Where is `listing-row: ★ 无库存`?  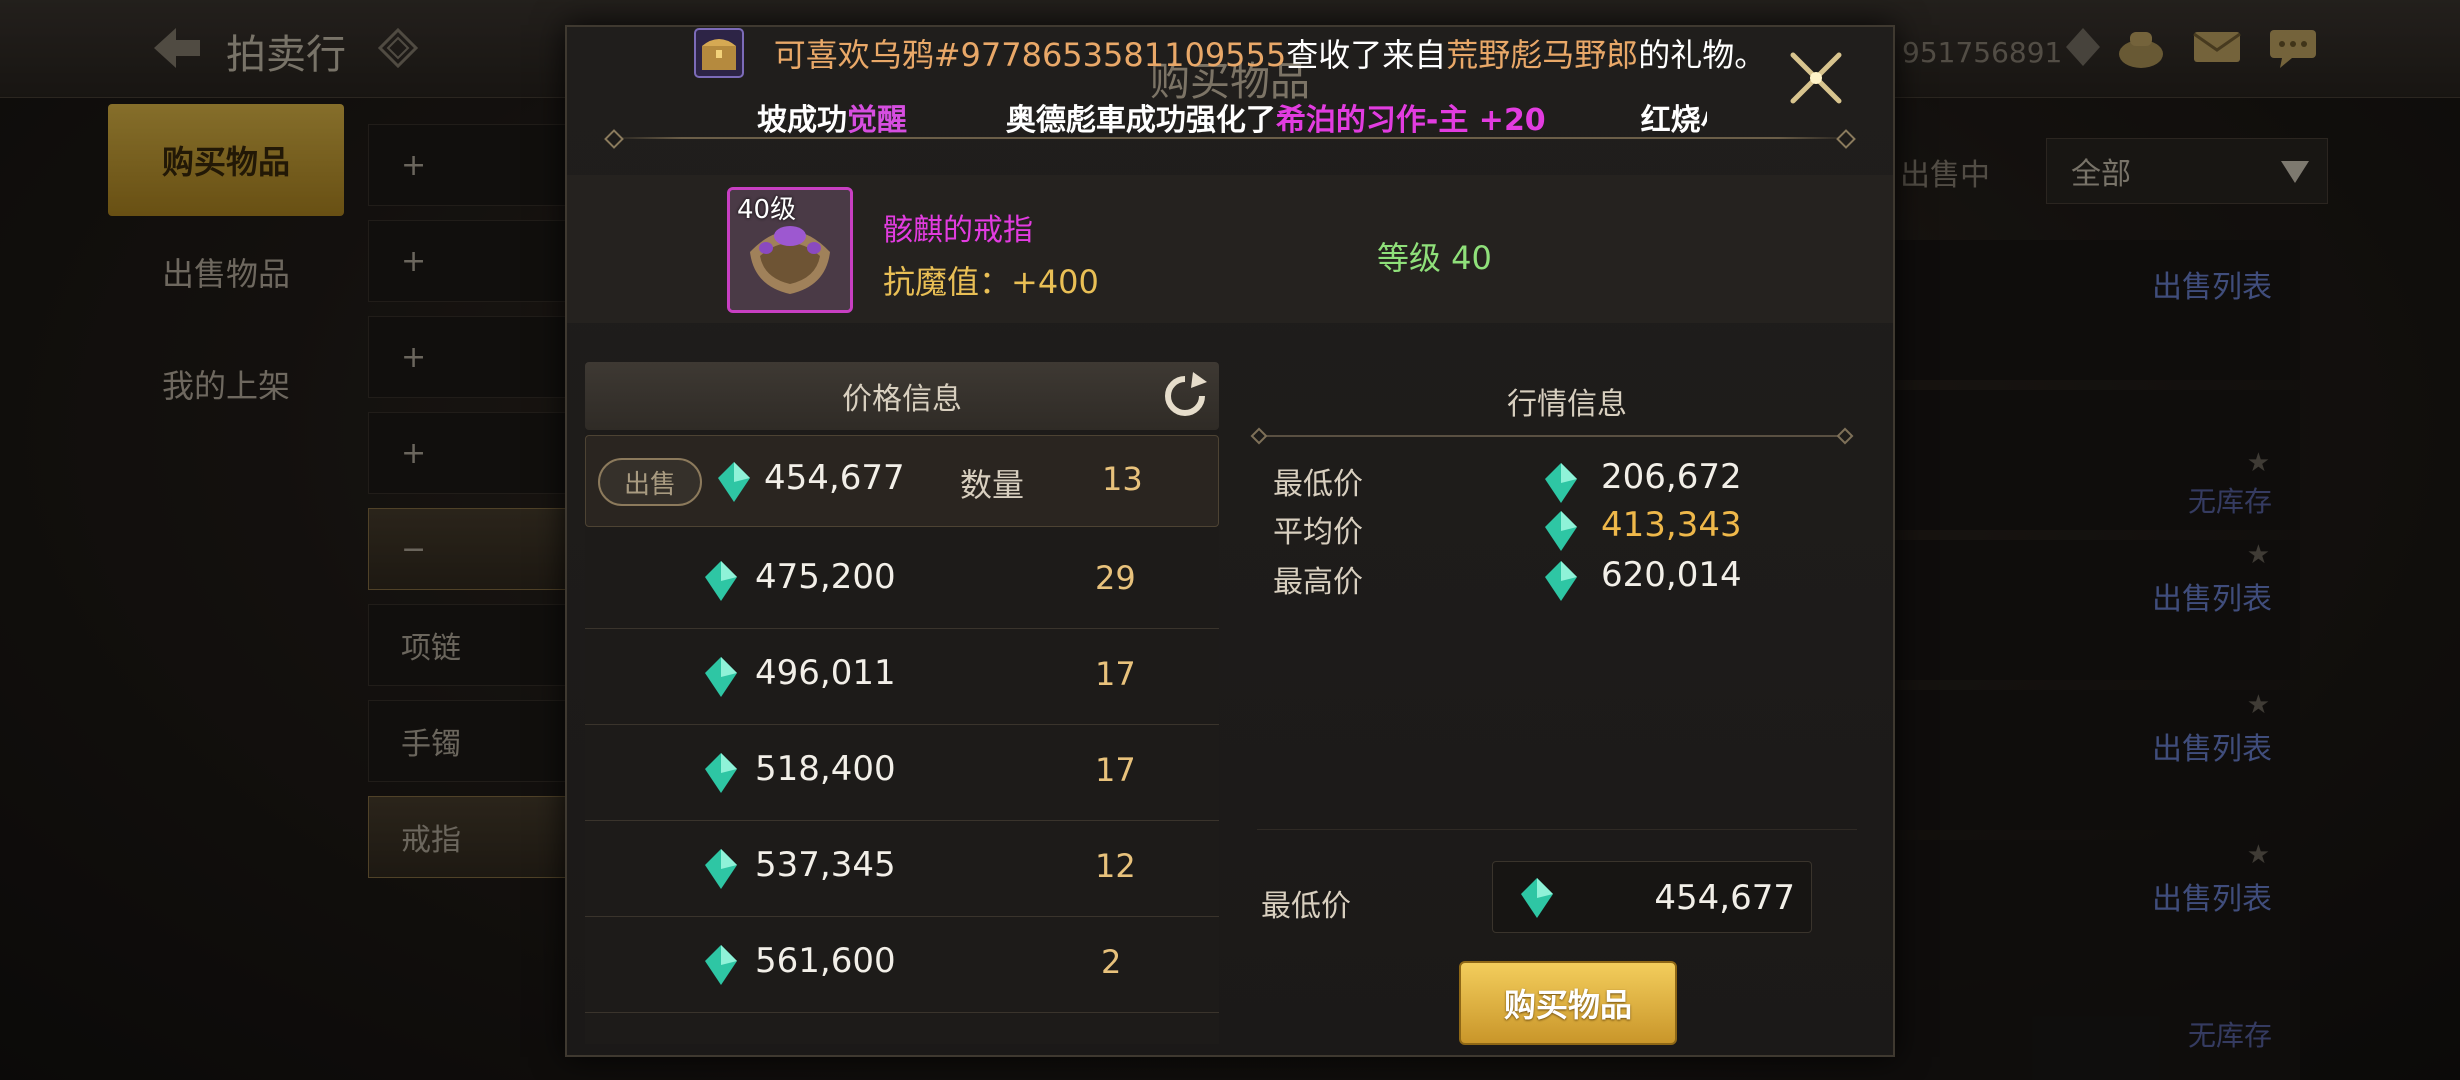
listing-row: ★ 无库存 is located at coordinates (2090, 460).